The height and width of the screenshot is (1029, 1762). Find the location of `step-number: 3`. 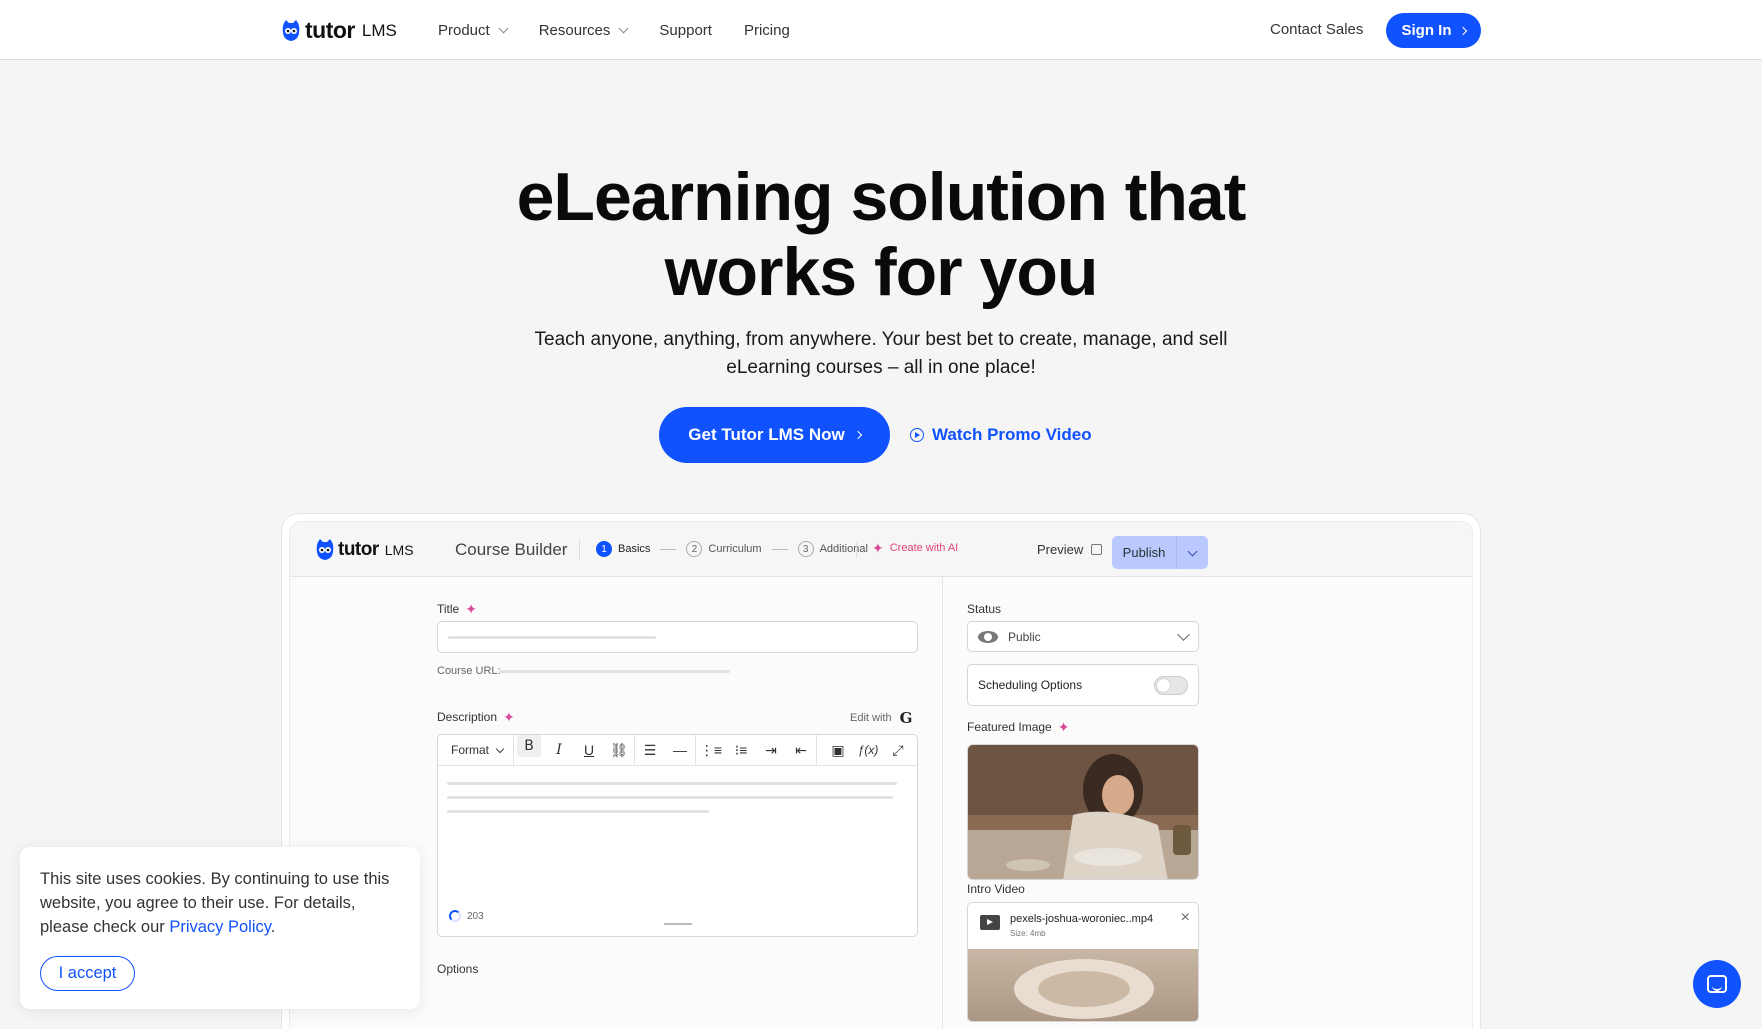

step-number: 3 is located at coordinates (805, 549).